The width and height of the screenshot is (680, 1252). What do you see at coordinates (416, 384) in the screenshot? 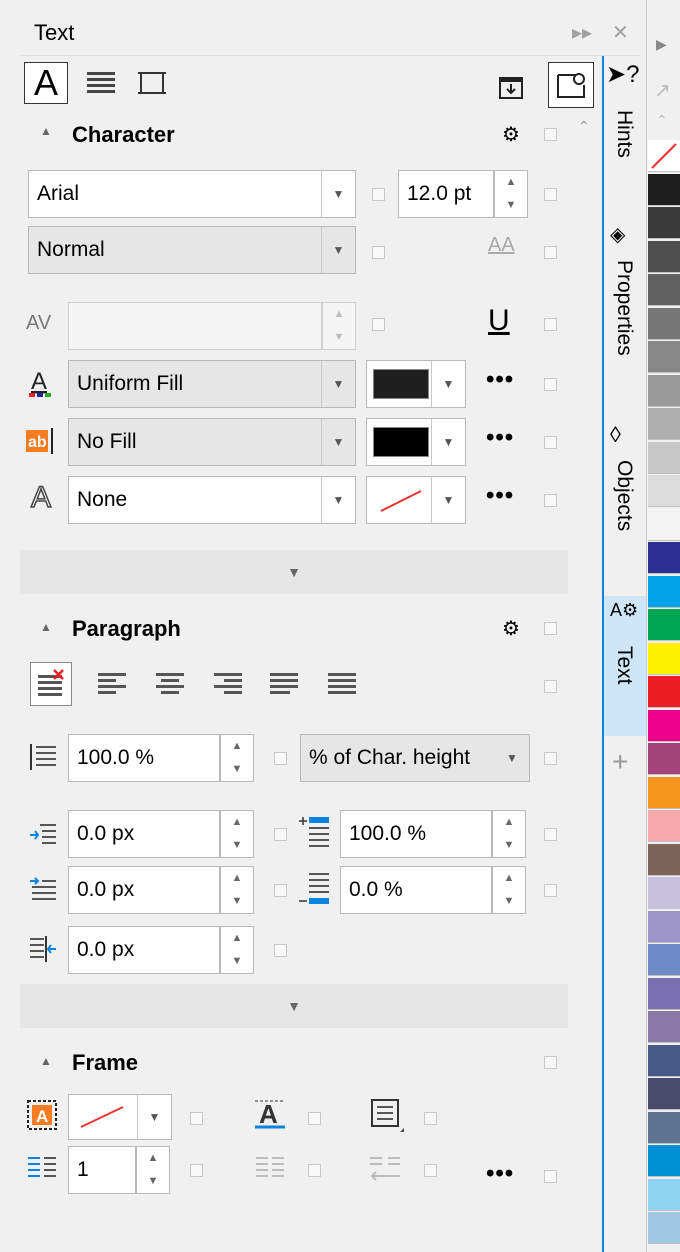
I see `text-fill-color-picker: ▼` at bounding box center [416, 384].